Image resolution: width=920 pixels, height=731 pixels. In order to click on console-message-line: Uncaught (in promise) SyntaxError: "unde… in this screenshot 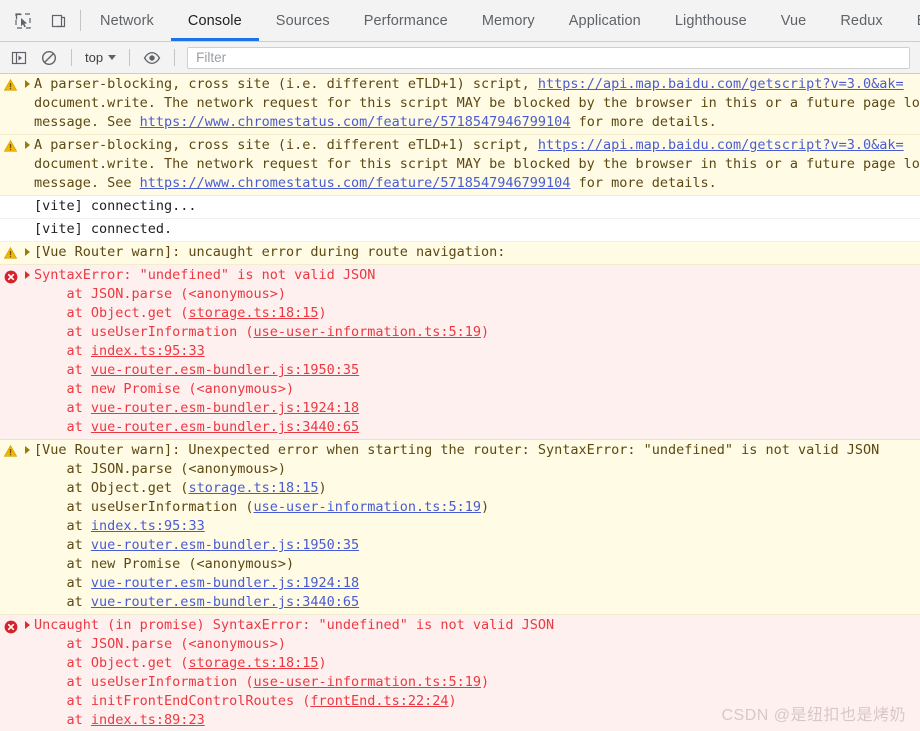, I will do `click(476, 625)`.